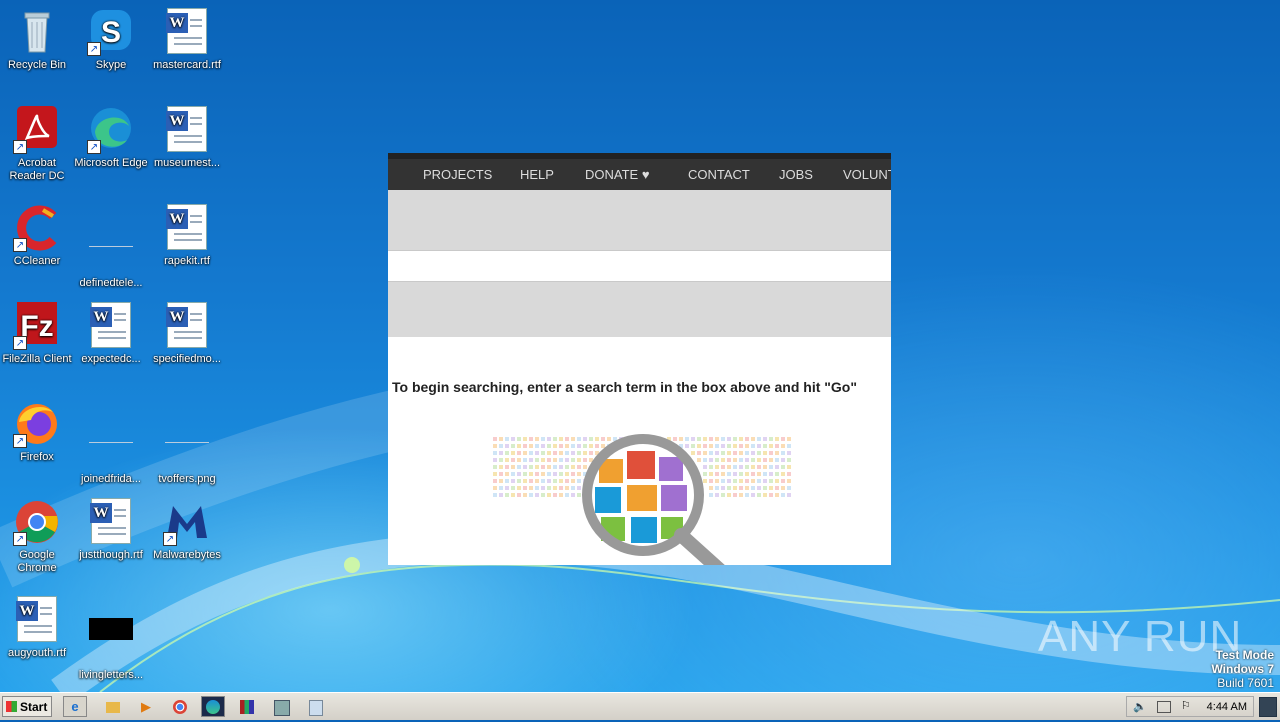 The width and height of the screenshot is (1280, 722). Describe the element at coordinates (642, 499) in the screenshot. I see `search-illustration` at that location.